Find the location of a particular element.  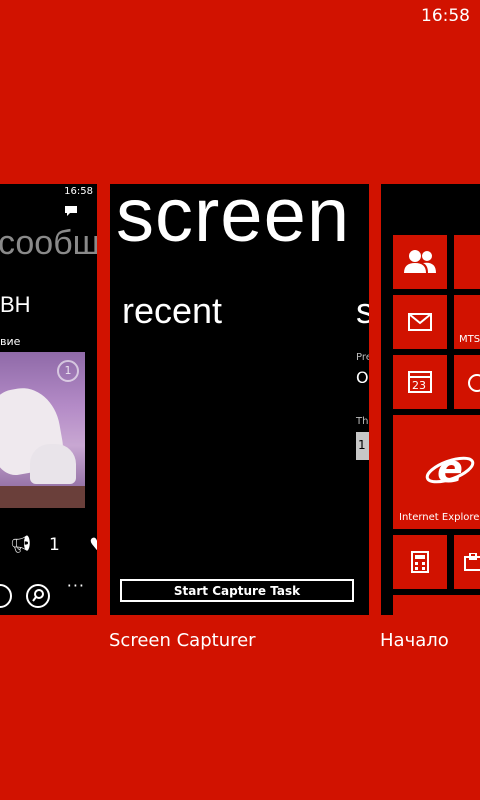

channel-badge: 1 is located at coordinates (68, 371).